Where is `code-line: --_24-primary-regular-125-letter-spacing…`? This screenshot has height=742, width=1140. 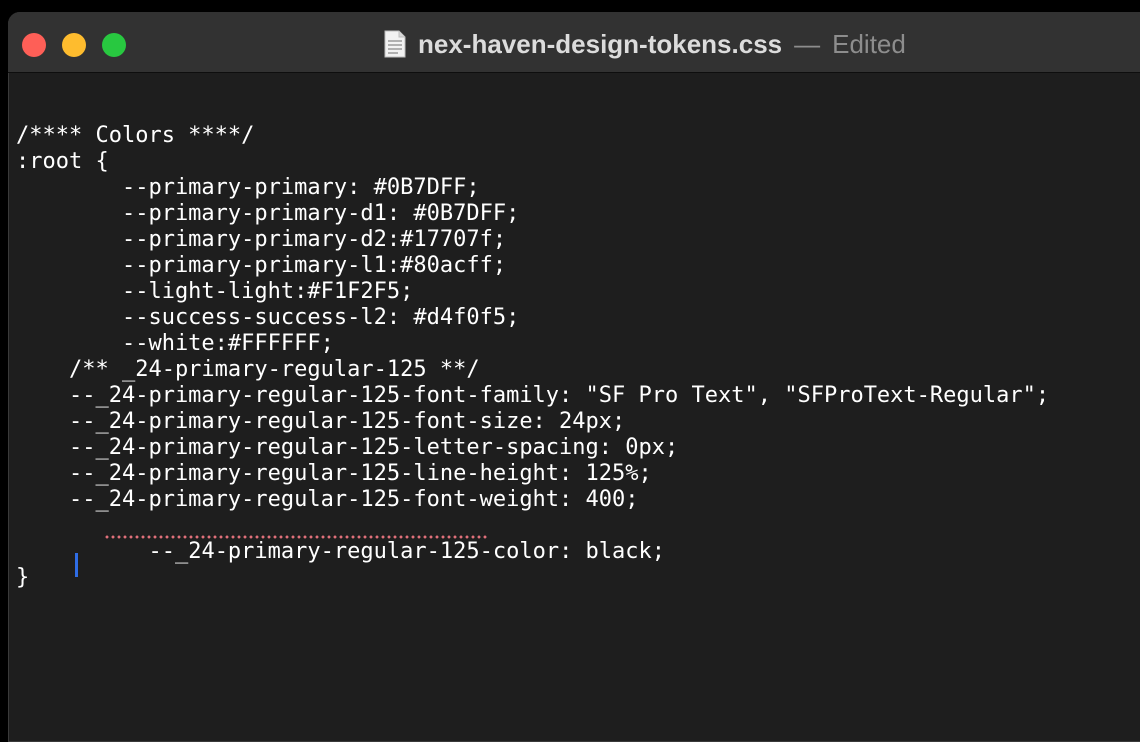
code-line: --_24-primary-regular-125-letter-spacing… is located at coordinates (347, 447).